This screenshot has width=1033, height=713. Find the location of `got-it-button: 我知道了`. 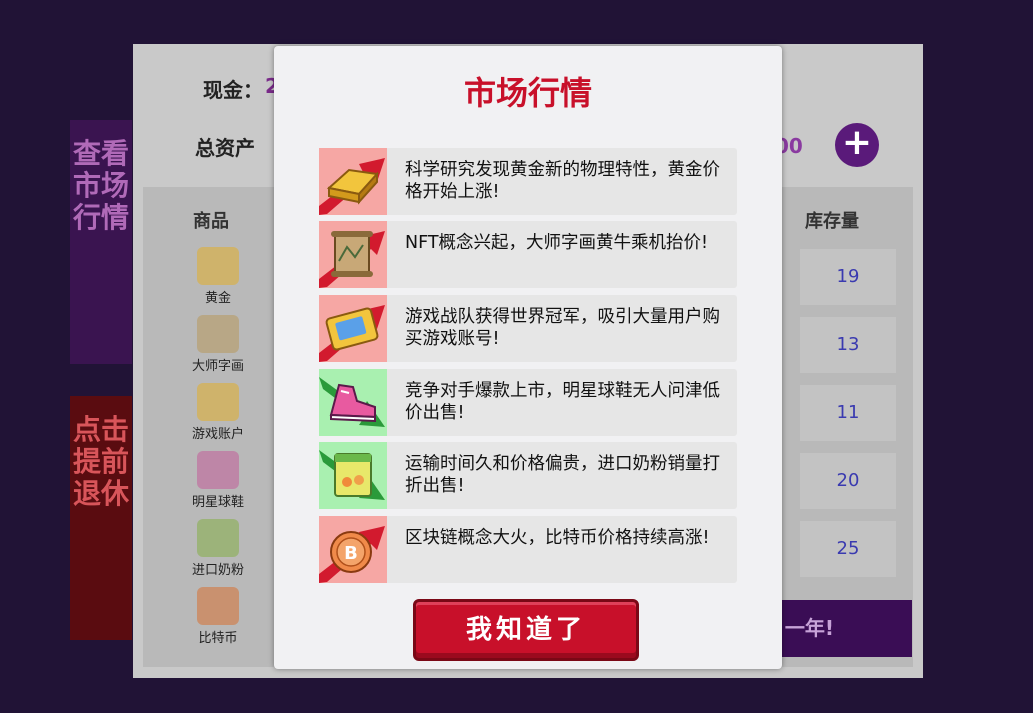

got-it-button: 我知道了 is located at coordinates (526, 630).